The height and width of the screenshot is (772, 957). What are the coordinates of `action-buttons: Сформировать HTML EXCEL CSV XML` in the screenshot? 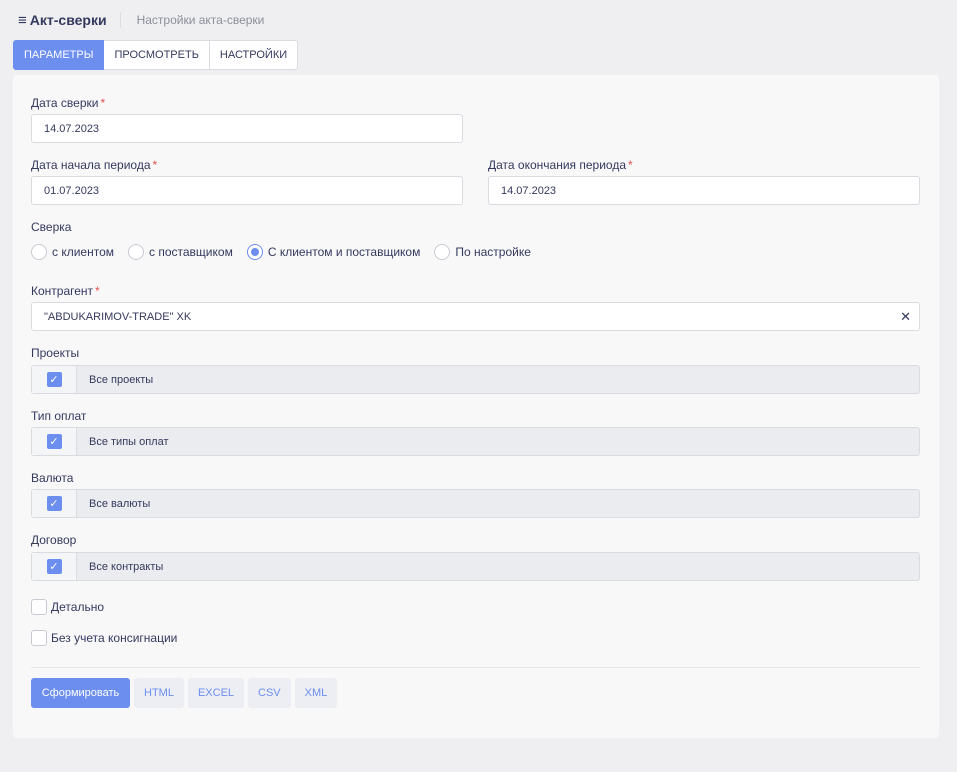 It's located at (186, 693).